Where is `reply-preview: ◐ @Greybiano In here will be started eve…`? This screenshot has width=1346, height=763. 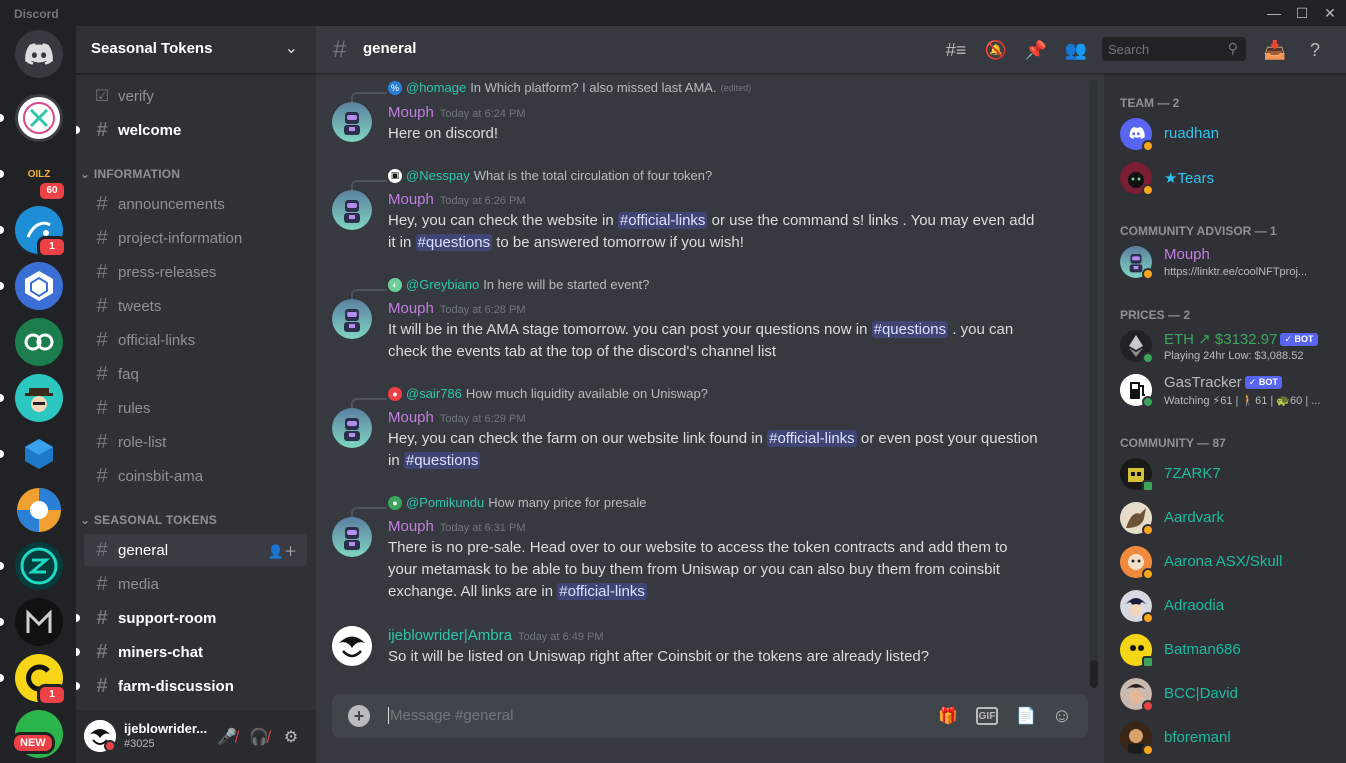
reply-preview: ◐ @Greybiano In here will be started eve… is located at coordinates (518, 284).